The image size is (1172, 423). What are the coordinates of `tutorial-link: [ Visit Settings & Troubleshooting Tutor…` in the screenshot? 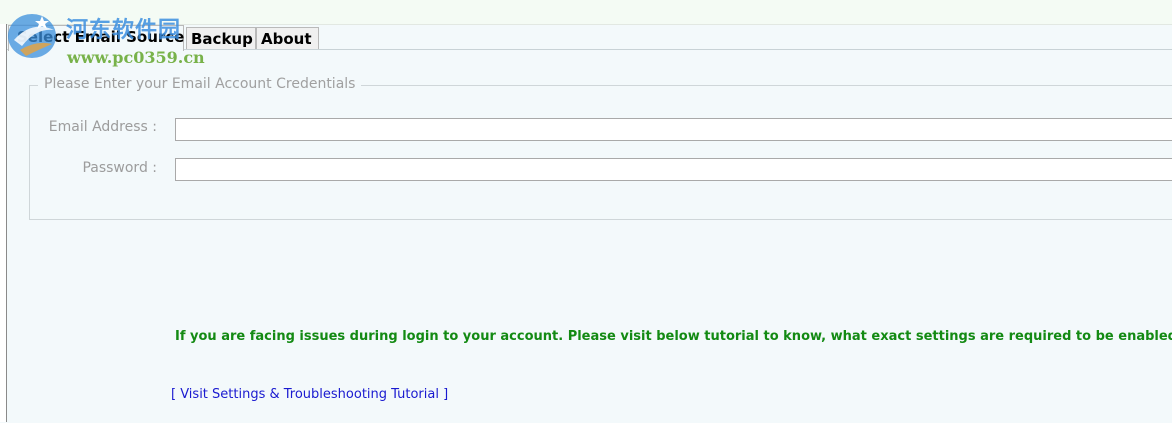 It's located at (309, 394).